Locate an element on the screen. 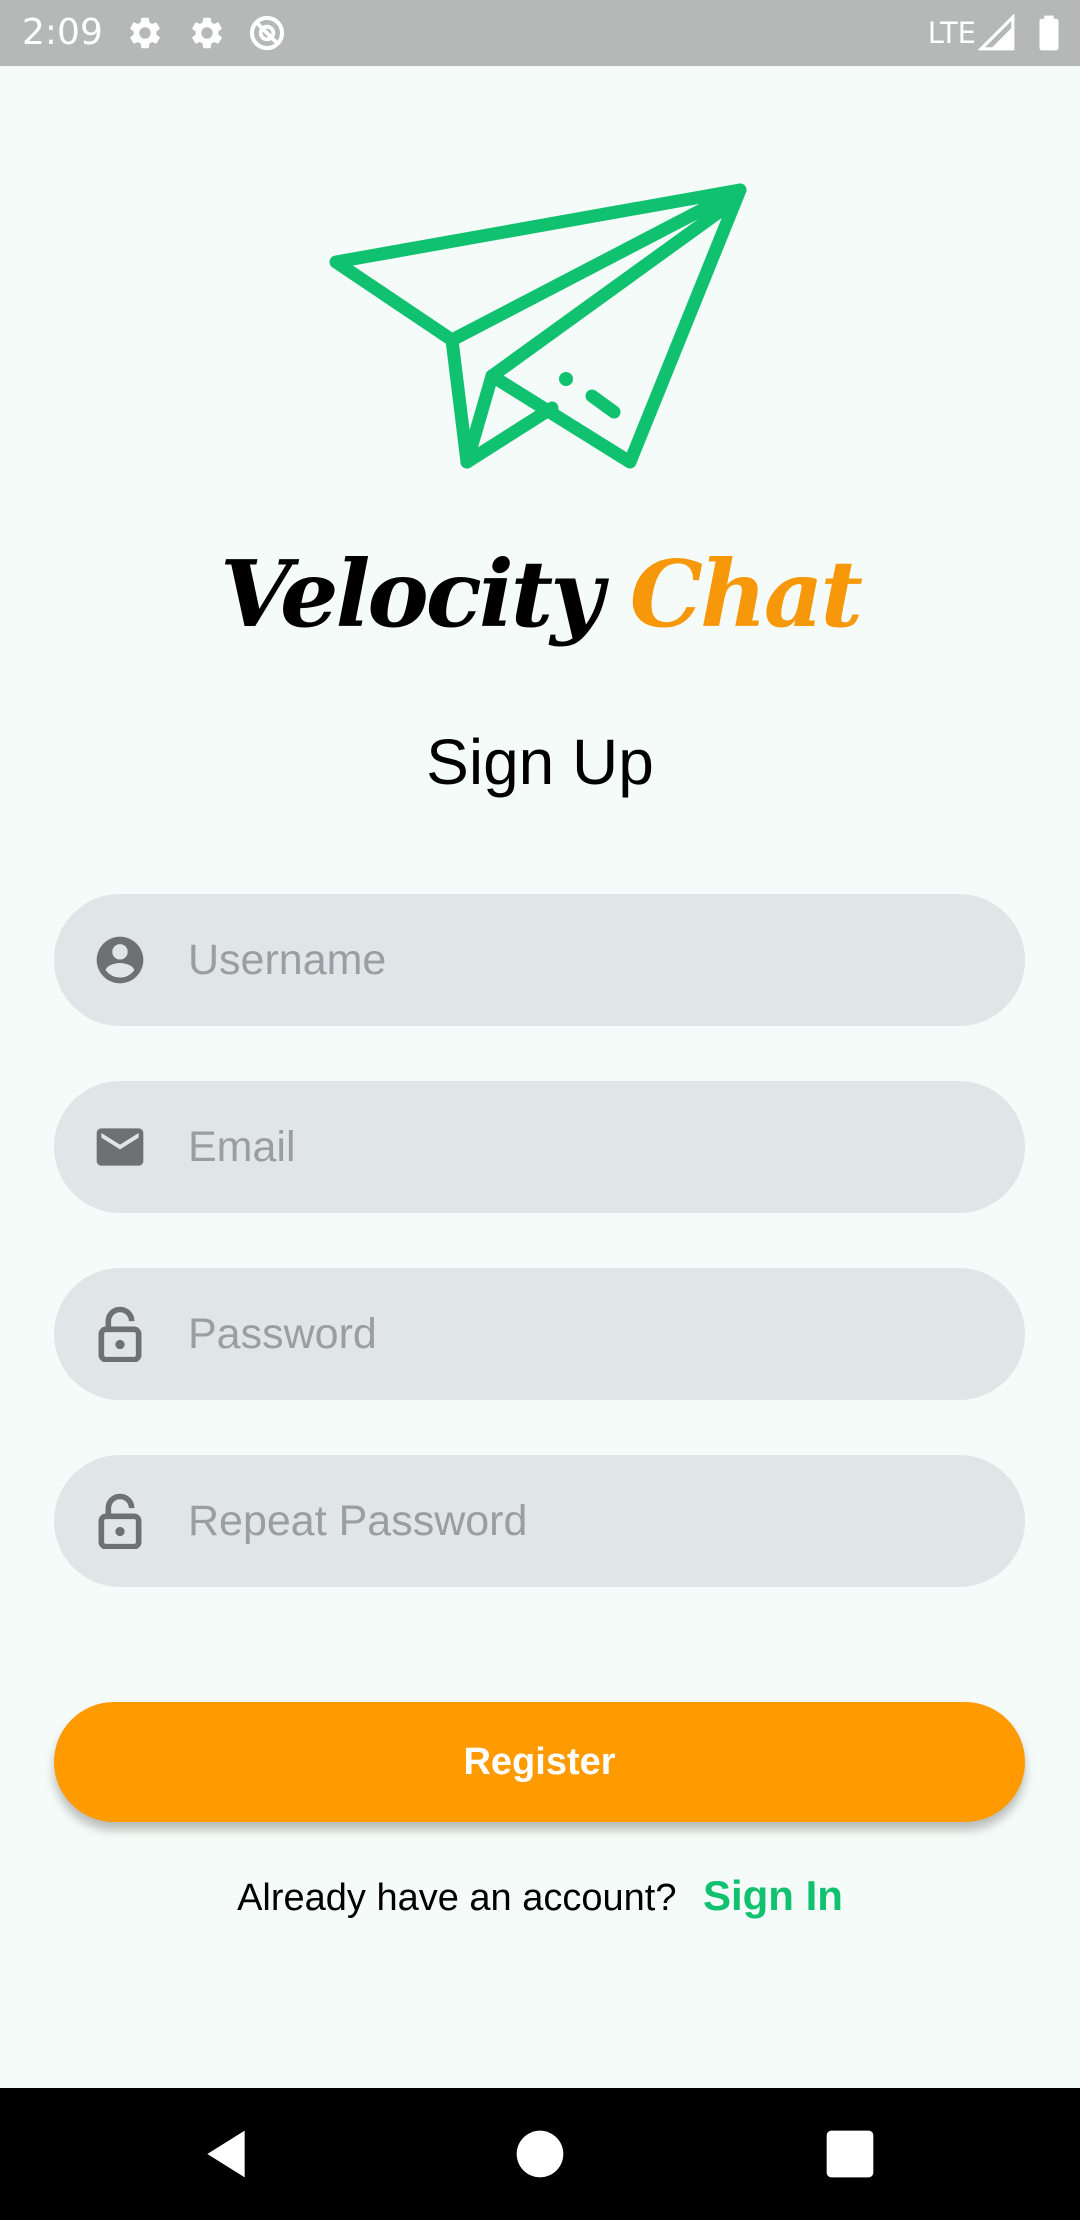 The height and width of the screenshot is (2220, 1080). password-field is located at coordinates (539, 1334).